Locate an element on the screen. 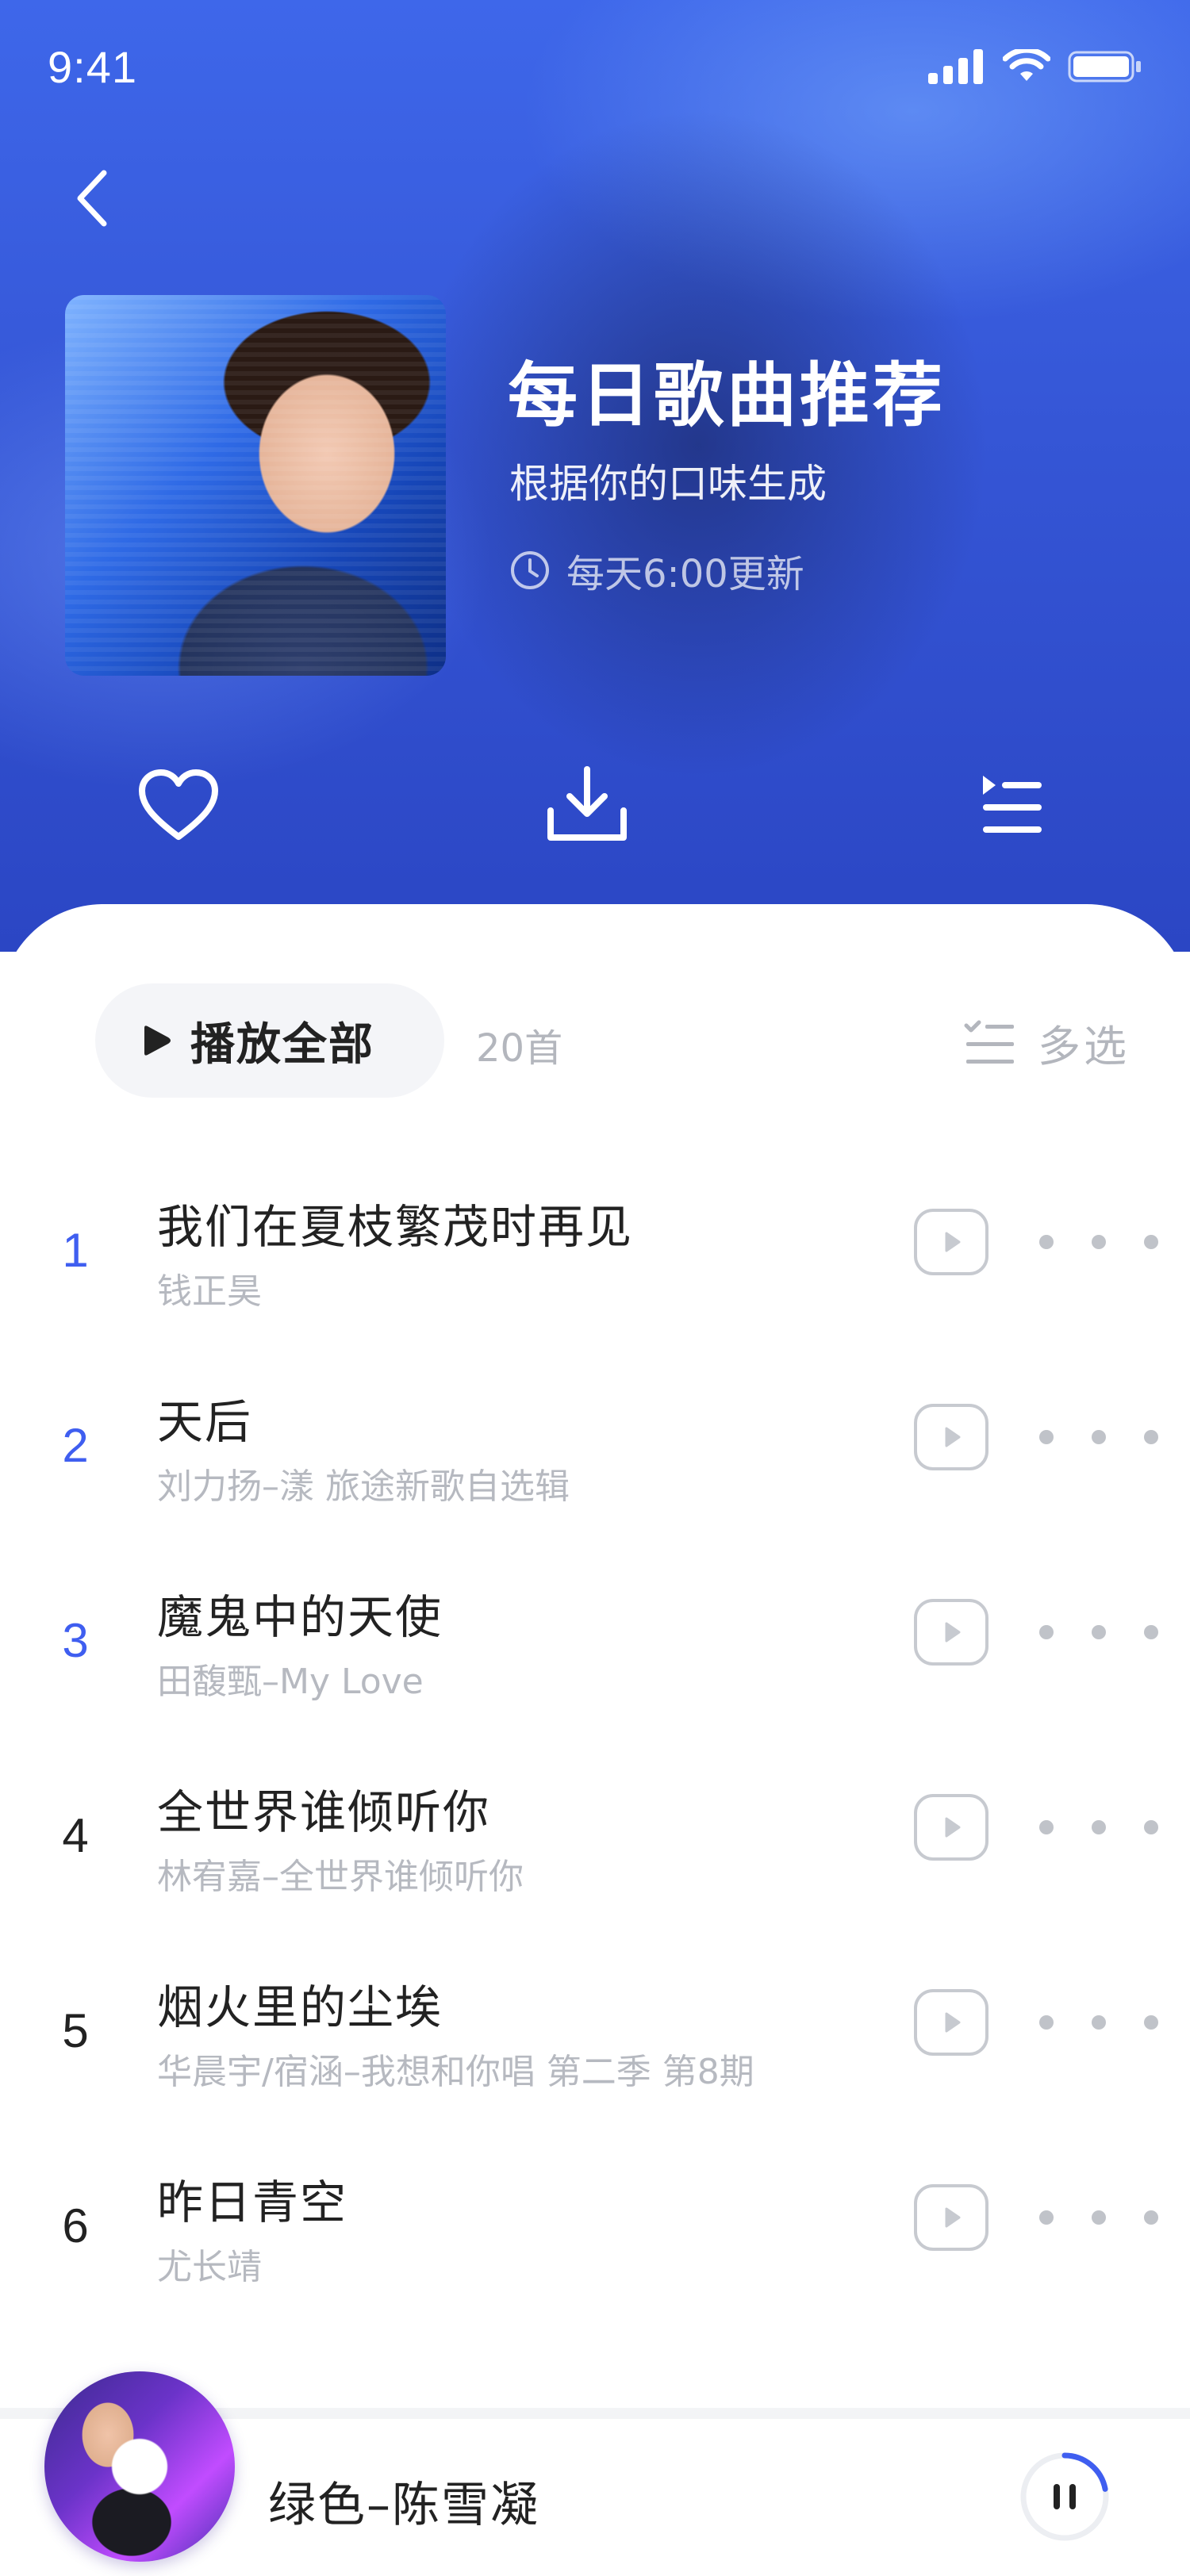 The width and height of the screenshot is (1190, 2576). favorite-button is located at coordinates (178, 805).